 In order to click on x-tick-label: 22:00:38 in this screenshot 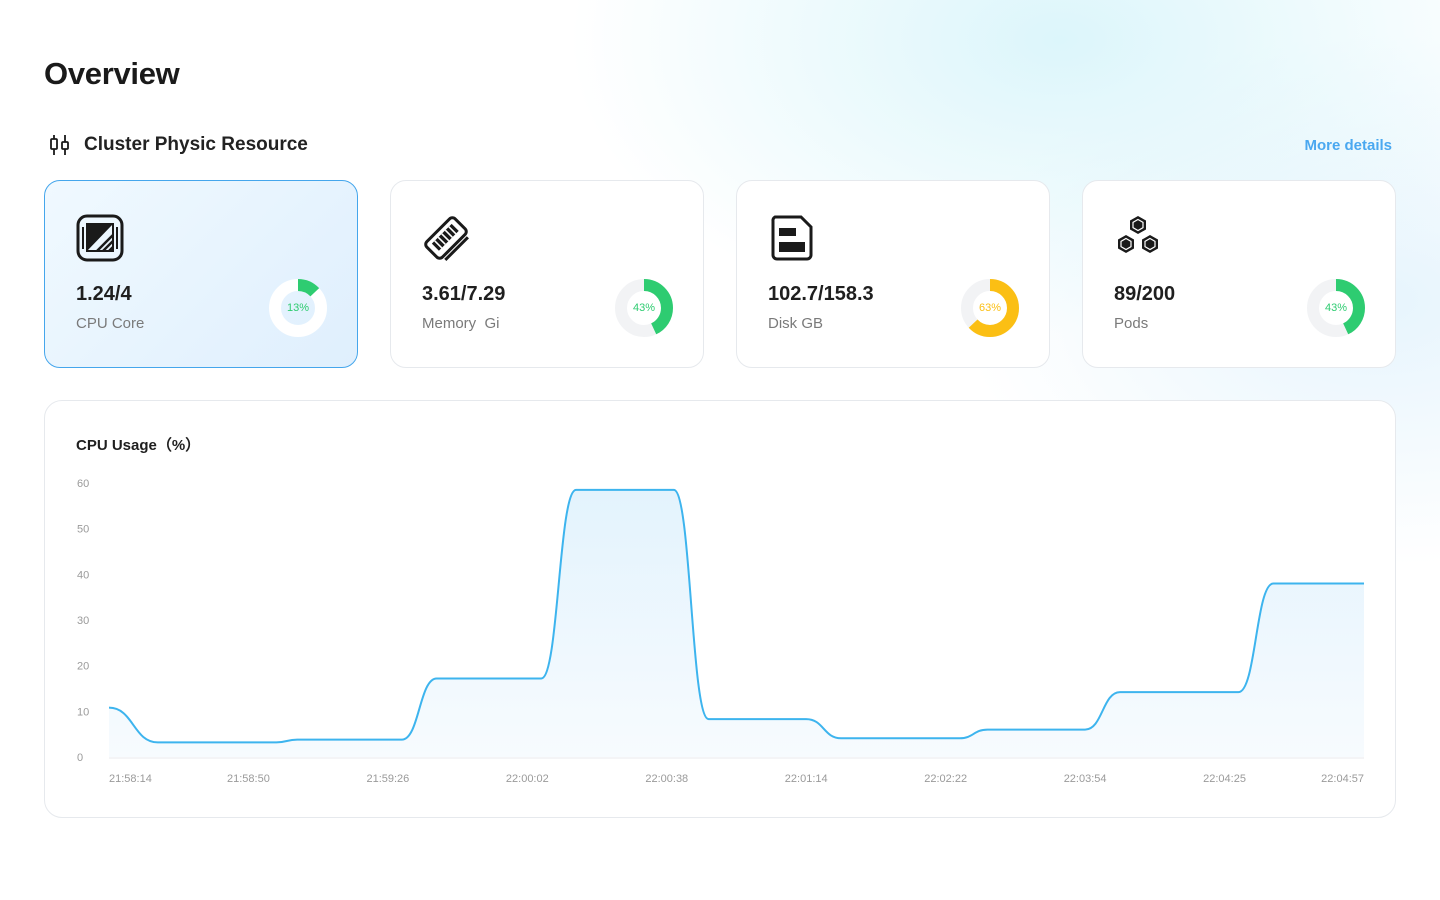, I will do `click(666, 779)`.